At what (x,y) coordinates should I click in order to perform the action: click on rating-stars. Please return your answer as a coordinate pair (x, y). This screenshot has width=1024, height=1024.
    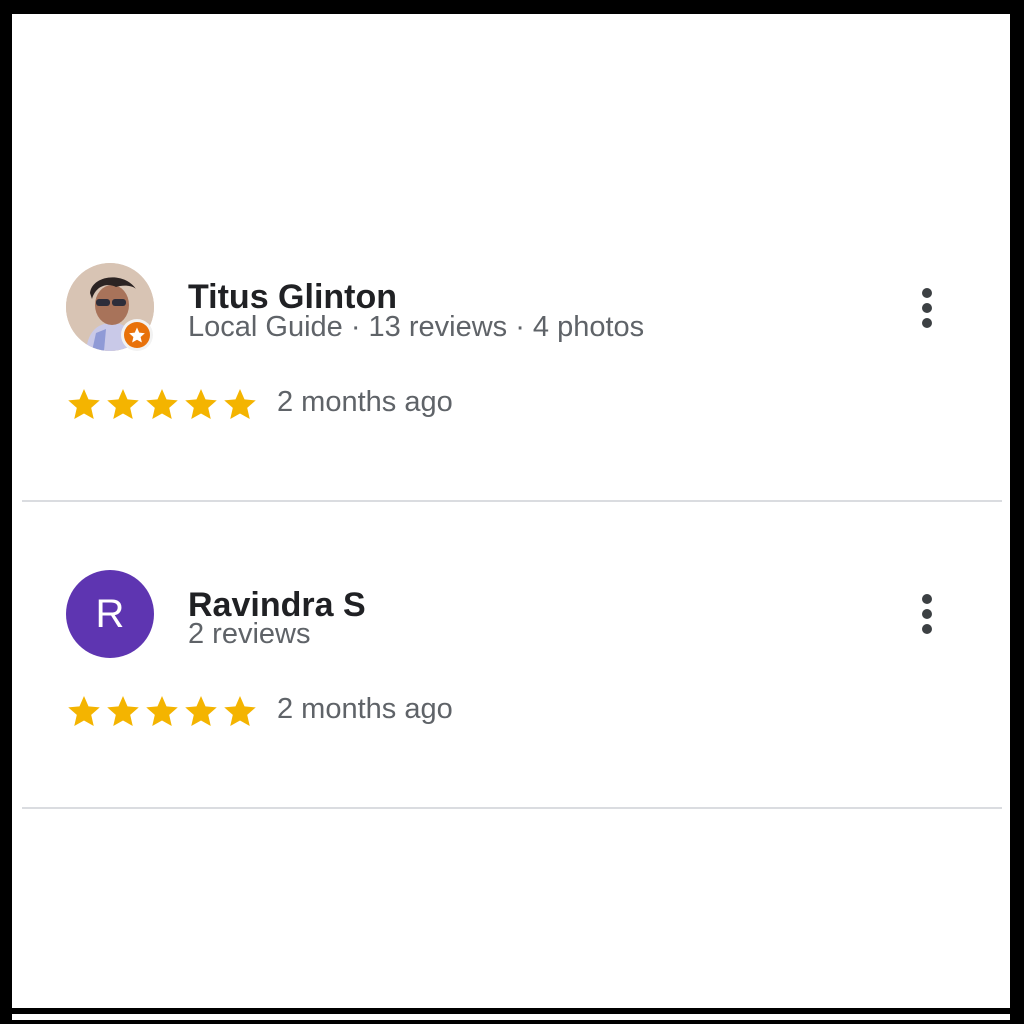
    Looking at the image, I should click on (162, 711).